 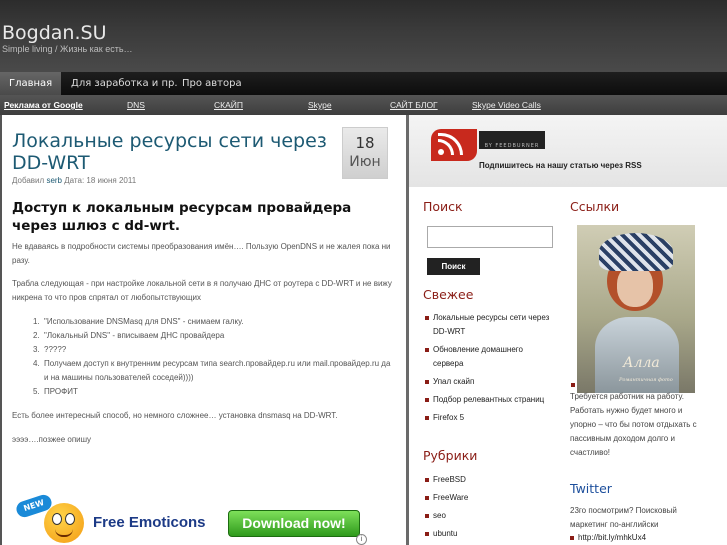 I want to click on feedburner-badge: BY FEEDBURNER, so click(x=512, y=140).